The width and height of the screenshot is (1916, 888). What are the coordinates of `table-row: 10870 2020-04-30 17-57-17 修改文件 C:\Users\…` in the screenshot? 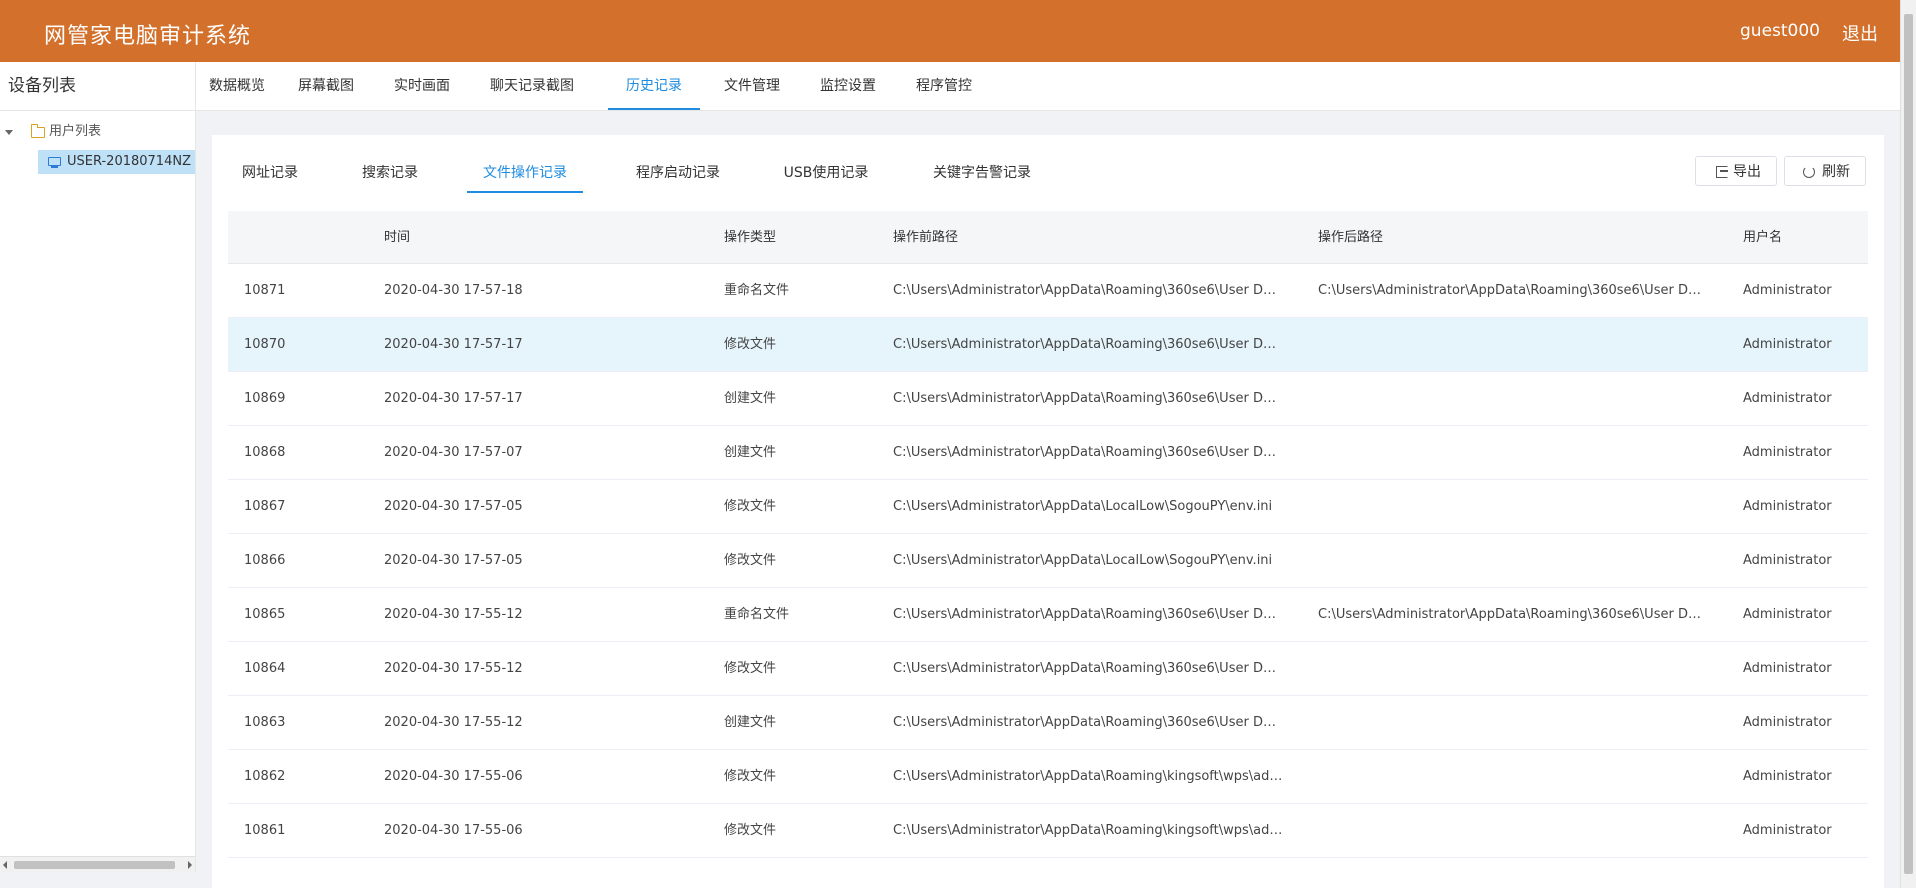 It's located at (1048, 345).